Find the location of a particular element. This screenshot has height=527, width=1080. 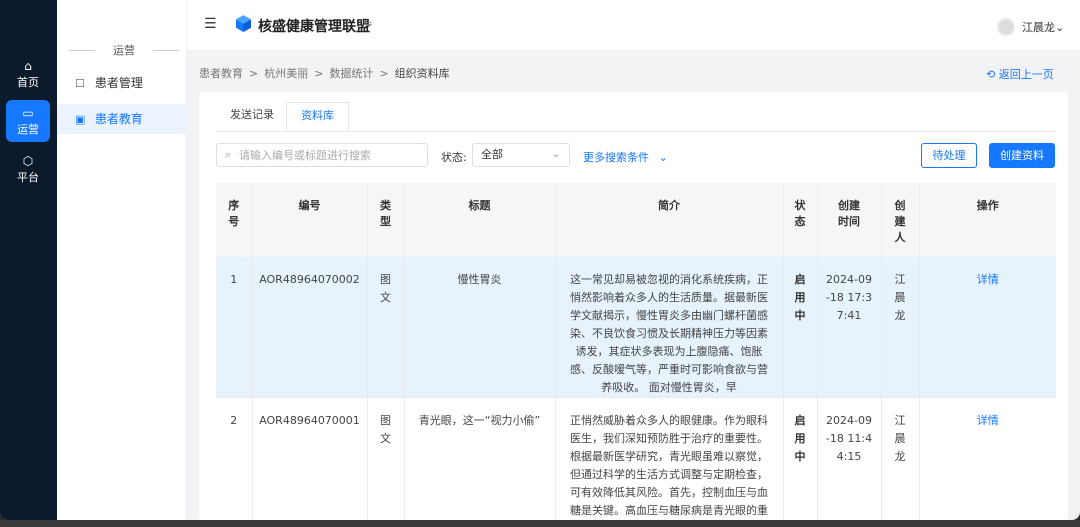

cell-created-time: 2024-09-18 17:37:41 is located at coordinates (849, 327).